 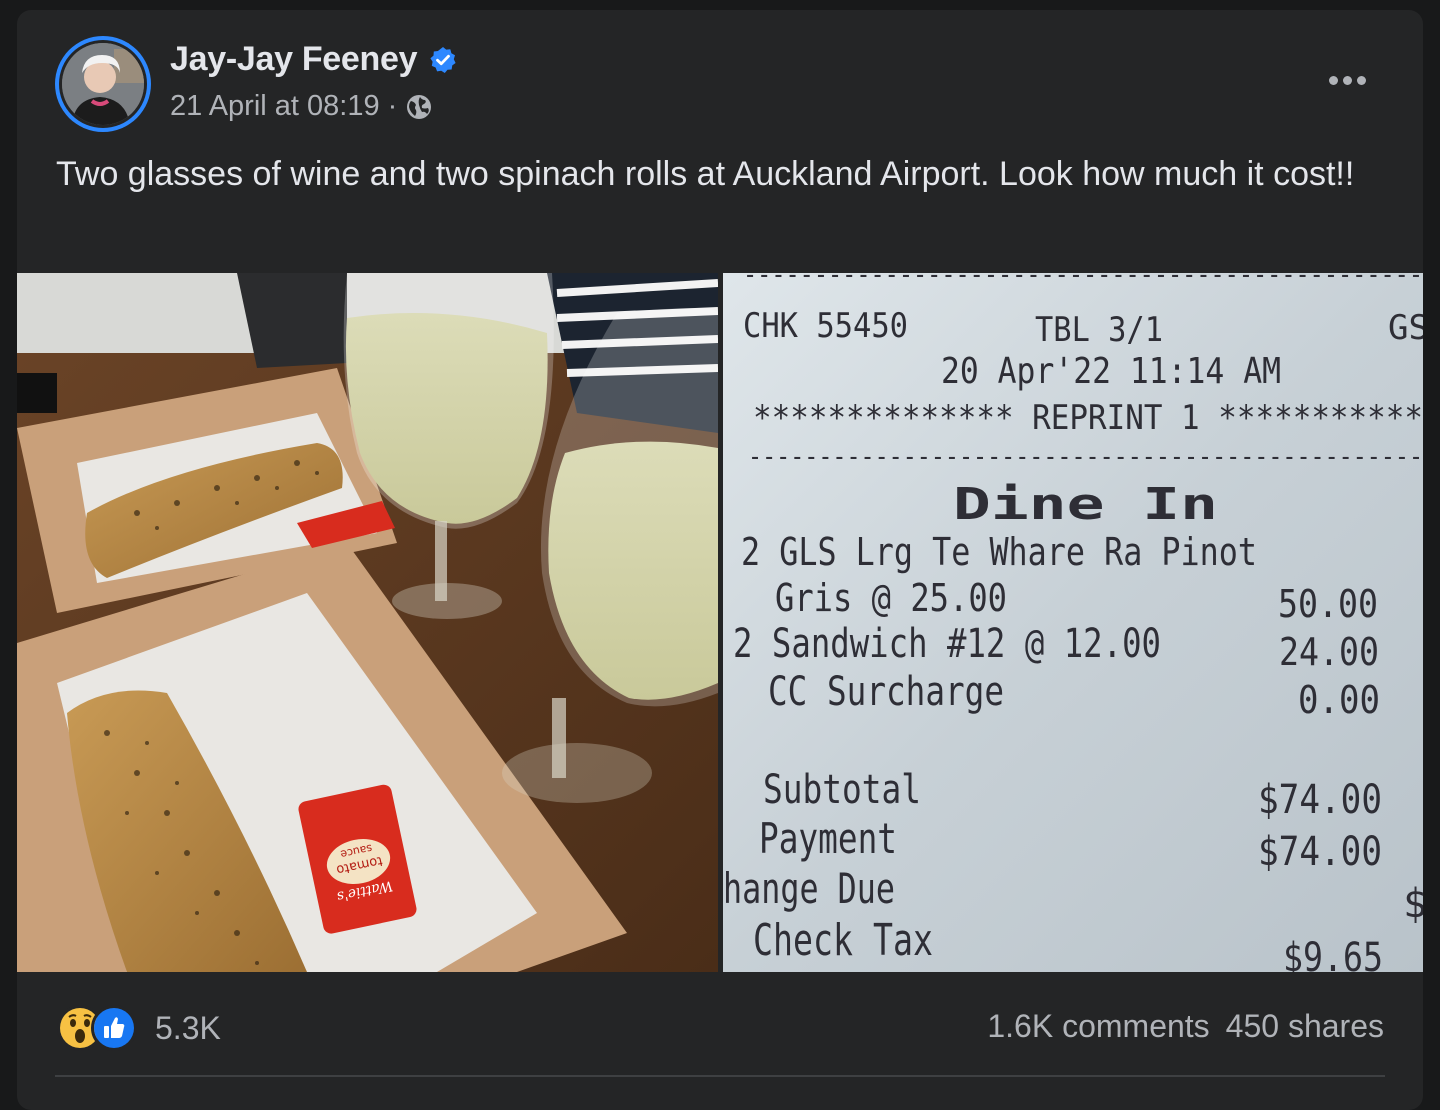 I want to click on receipt-dine-in: Dine In, so click(x=1085, y=504).